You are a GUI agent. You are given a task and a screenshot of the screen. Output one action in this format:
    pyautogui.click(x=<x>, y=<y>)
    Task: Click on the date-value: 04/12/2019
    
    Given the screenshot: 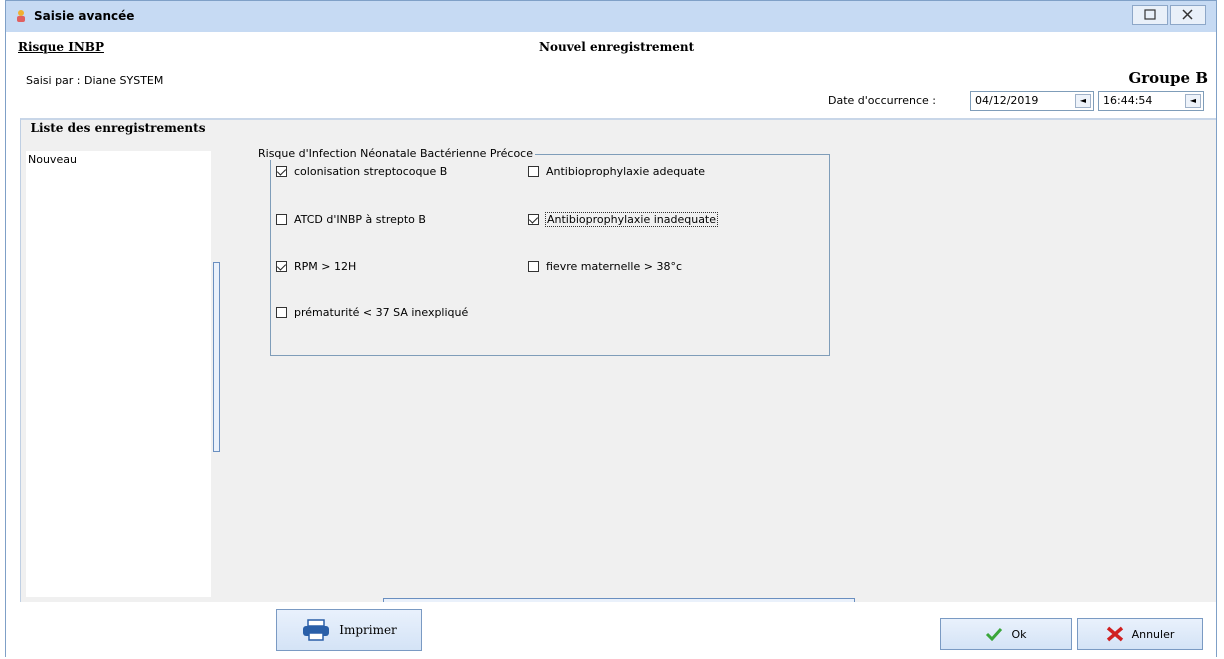 What is the action you would take?
    pyautogui.click(x=1007, y=100)
    